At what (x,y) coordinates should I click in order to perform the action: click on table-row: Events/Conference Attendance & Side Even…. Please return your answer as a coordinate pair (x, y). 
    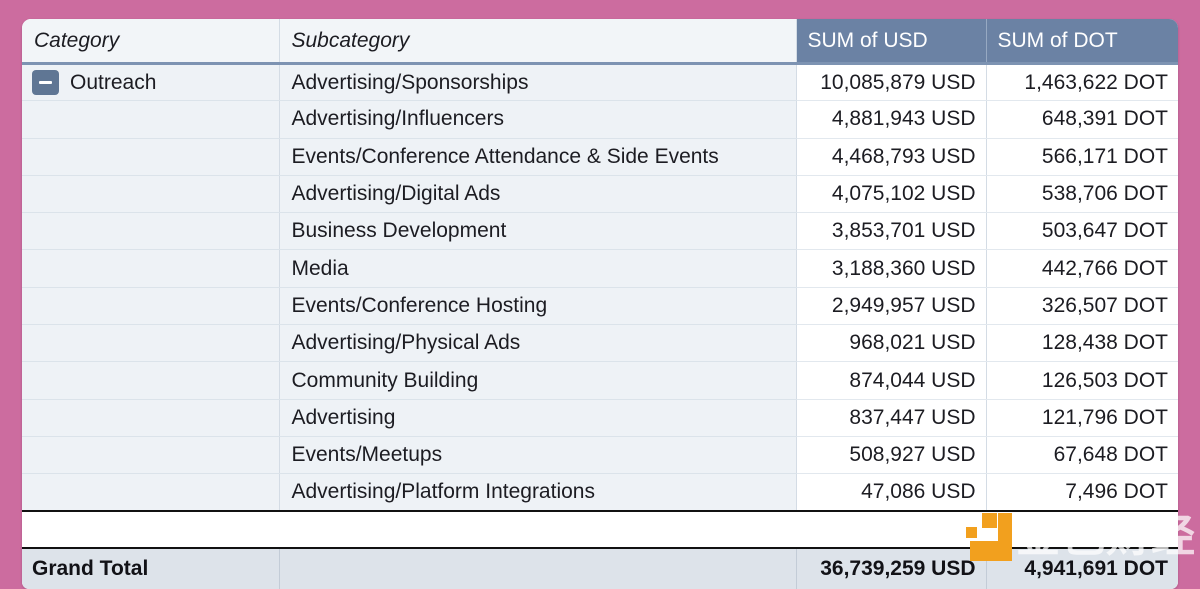
    Looking at the image, I should click on (600, 156).